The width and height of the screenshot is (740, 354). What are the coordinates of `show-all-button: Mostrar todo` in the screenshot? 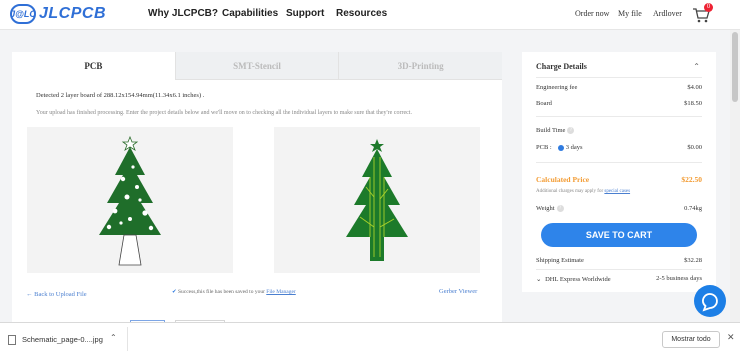 It's located at (691, 339).